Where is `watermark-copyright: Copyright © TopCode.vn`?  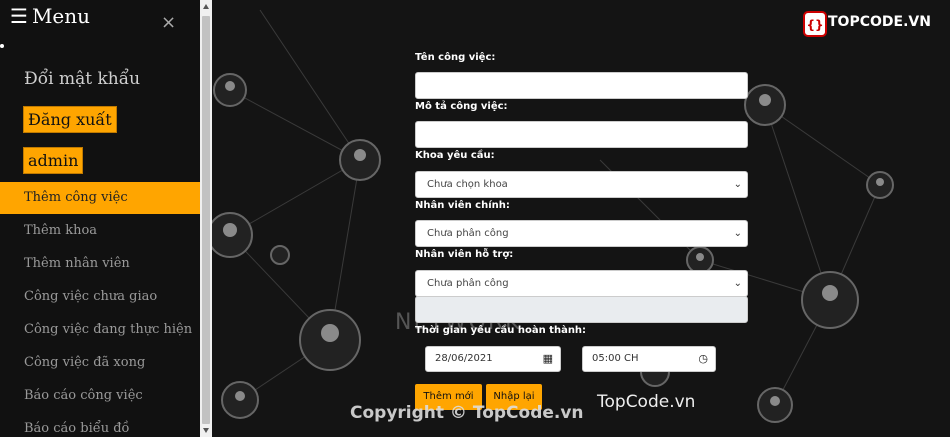 watermark-copyright: Copyright © TopCode.vn is located at coordinates (467, 413).